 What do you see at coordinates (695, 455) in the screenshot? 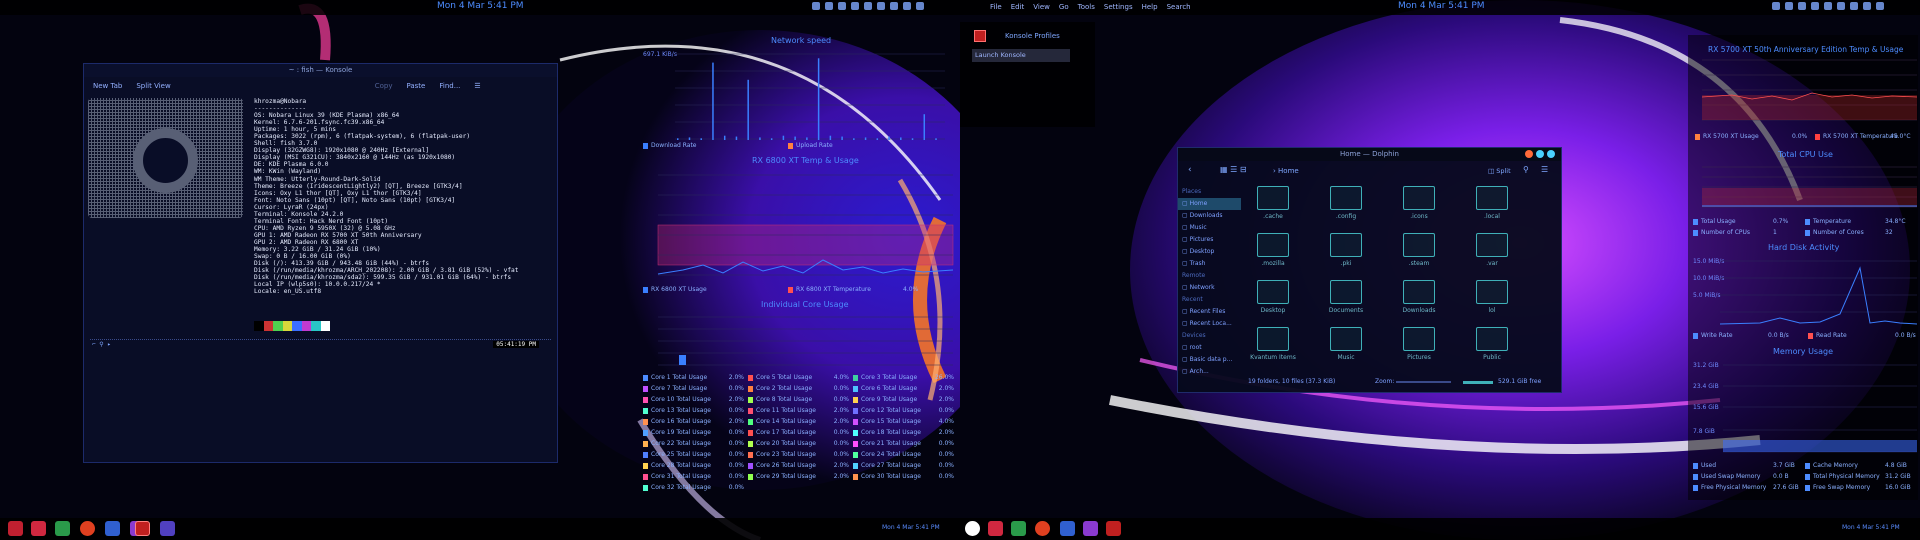
I see `core-legend-item: Core 25 Total Usage 0.0%` at bounding box center [695, 455].